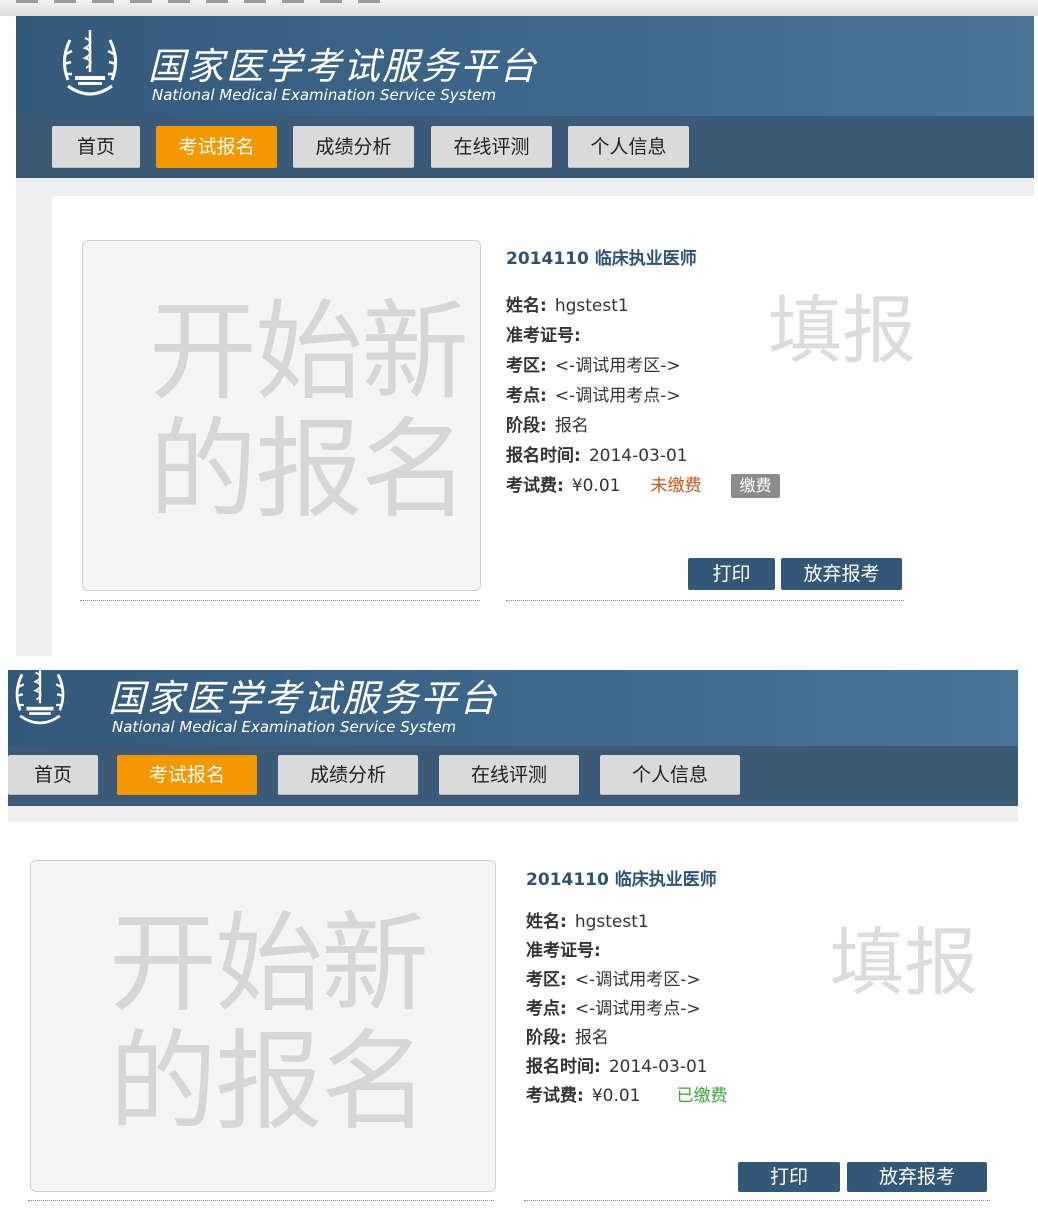 This screenshot has width=1038, height=1232. Describe the element at coordinates (643, 486) in the screenshot. I see `row-fee: 考试费: ¥0.01 未缴费 缴费` at that location.